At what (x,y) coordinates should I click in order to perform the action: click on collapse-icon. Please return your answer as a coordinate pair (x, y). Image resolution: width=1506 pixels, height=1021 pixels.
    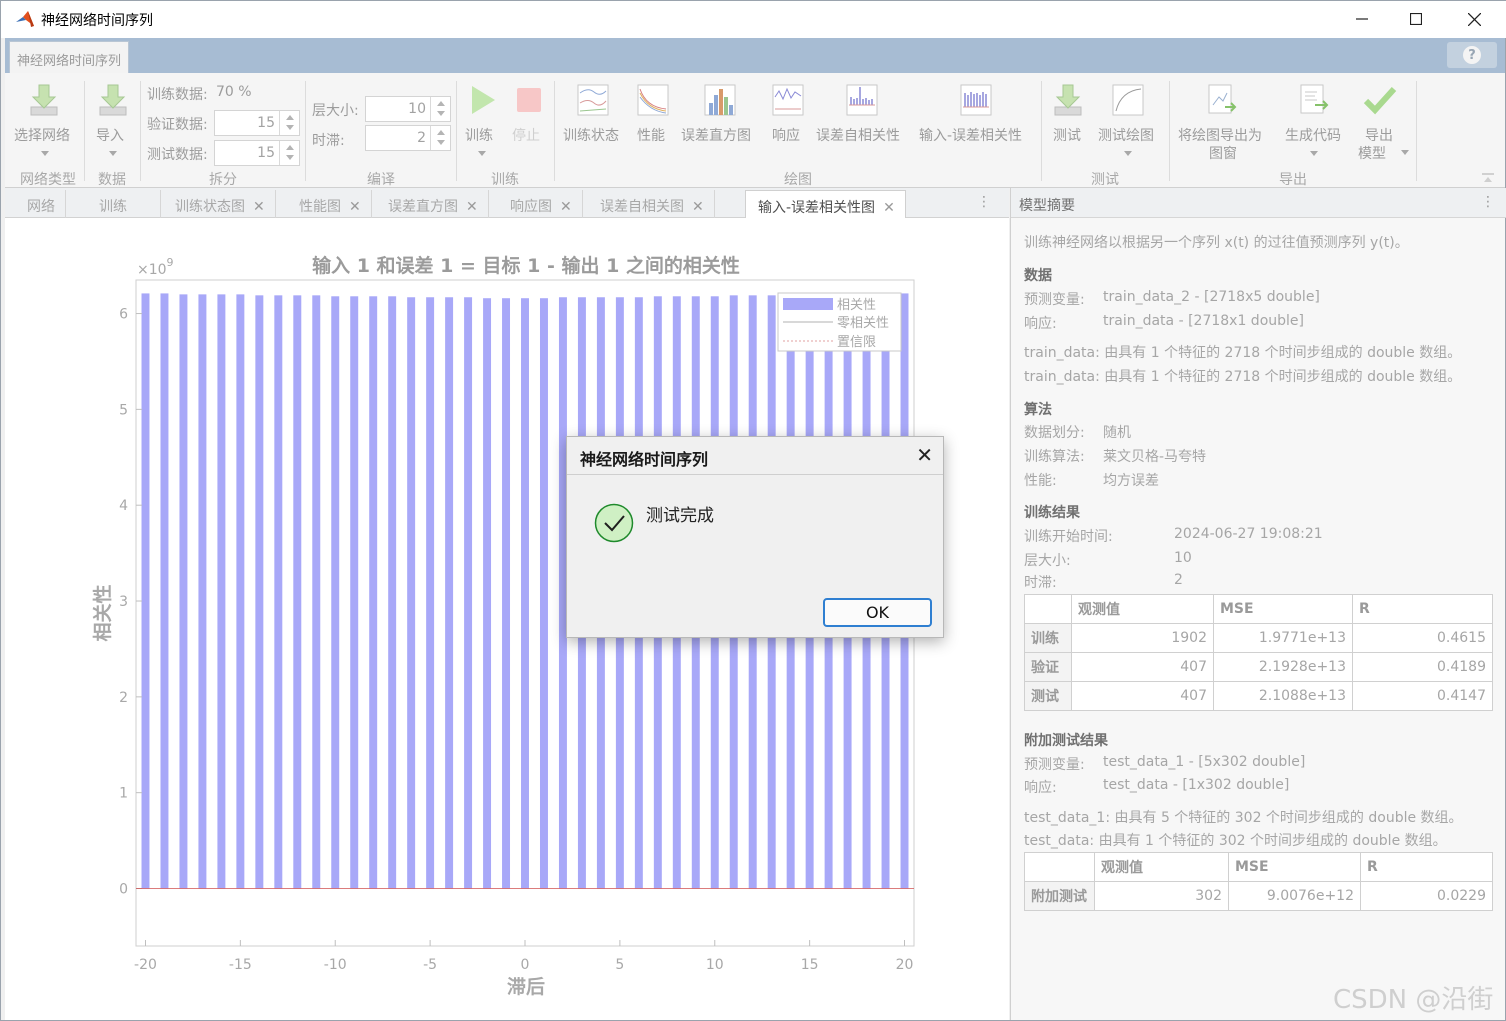
    Looking at the image, I should click on (1488, 177).